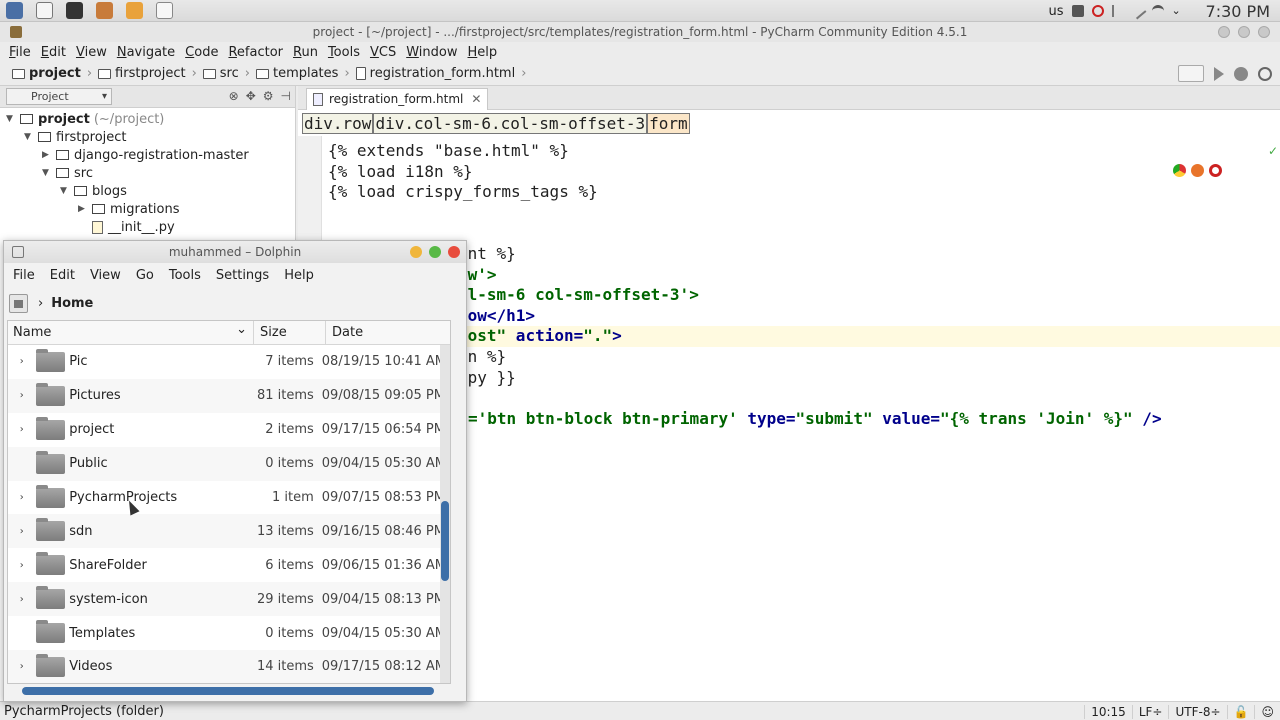 The image size is (1280, 720). Describe the element at coordinates (1056, 11) in the screenshot. I see `keyboard-layout: us` at that location.